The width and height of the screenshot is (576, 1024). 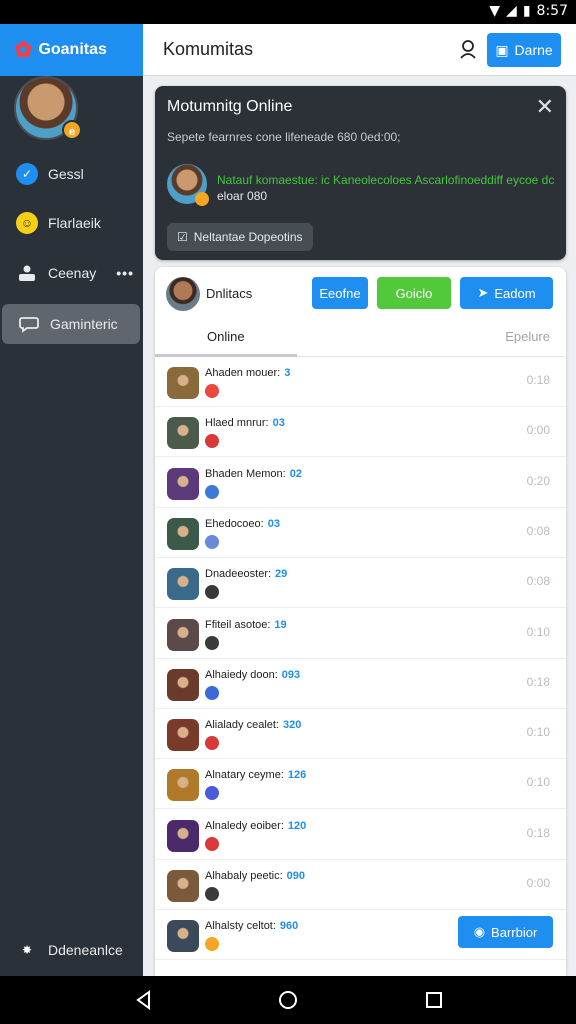 I want to click on sidebar-item-gessl: ✓ Gessl, so click(x=71, y=174).